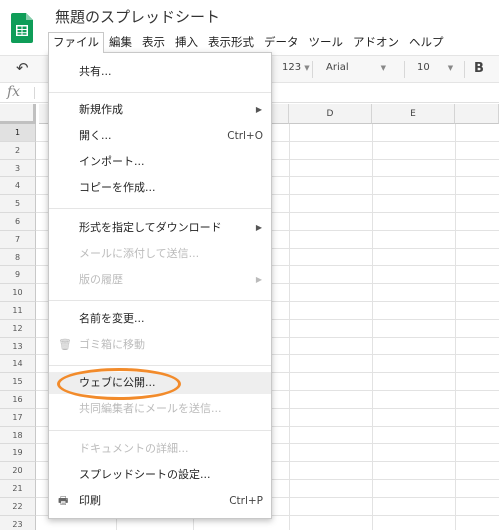  Describe the element at coordinates (376, 42) in the screenshot. I see `menu-addons: アドオン` at that location.